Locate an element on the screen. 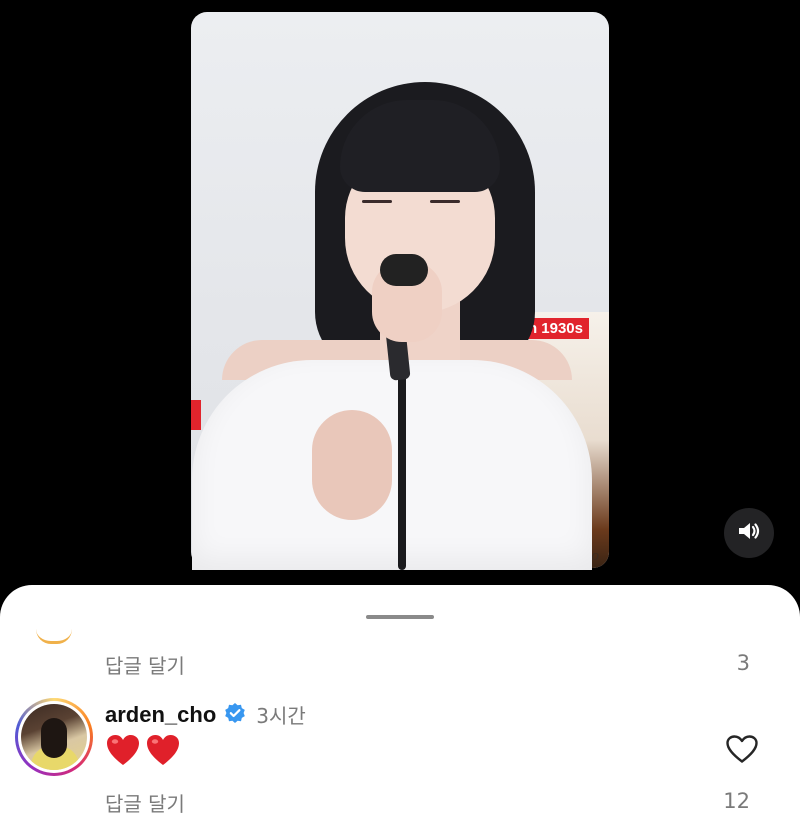 The height and width of the screenshot is (830, 800). like-count: 12 is located at coordinates (736, 801).